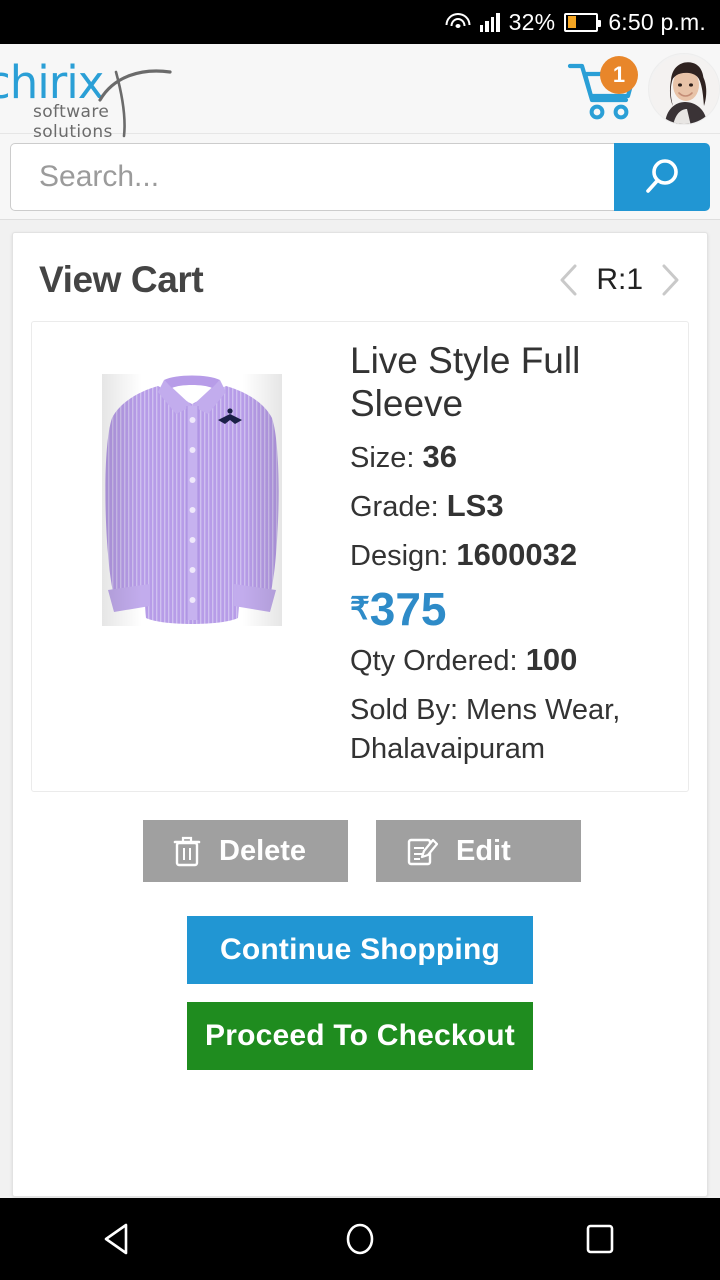  What do you see at coordinates (642, 89) in the screenshot?
I see `header-actions: 1` at bounding box center [642, 89].